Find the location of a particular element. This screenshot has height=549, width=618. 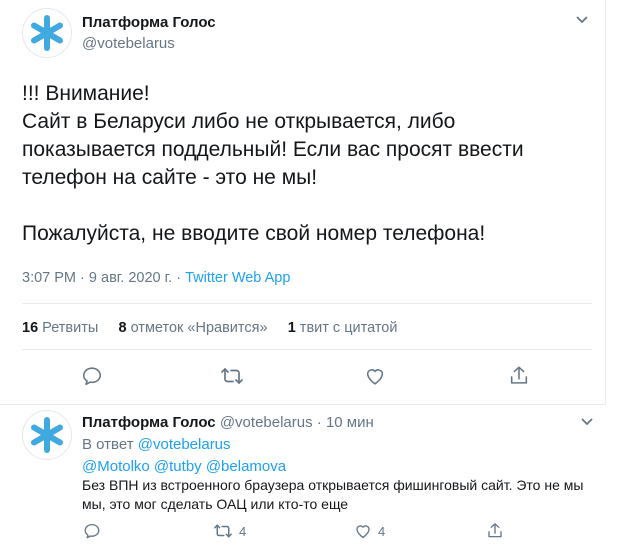

like-button: 4 is located at coordinates (369, 531).